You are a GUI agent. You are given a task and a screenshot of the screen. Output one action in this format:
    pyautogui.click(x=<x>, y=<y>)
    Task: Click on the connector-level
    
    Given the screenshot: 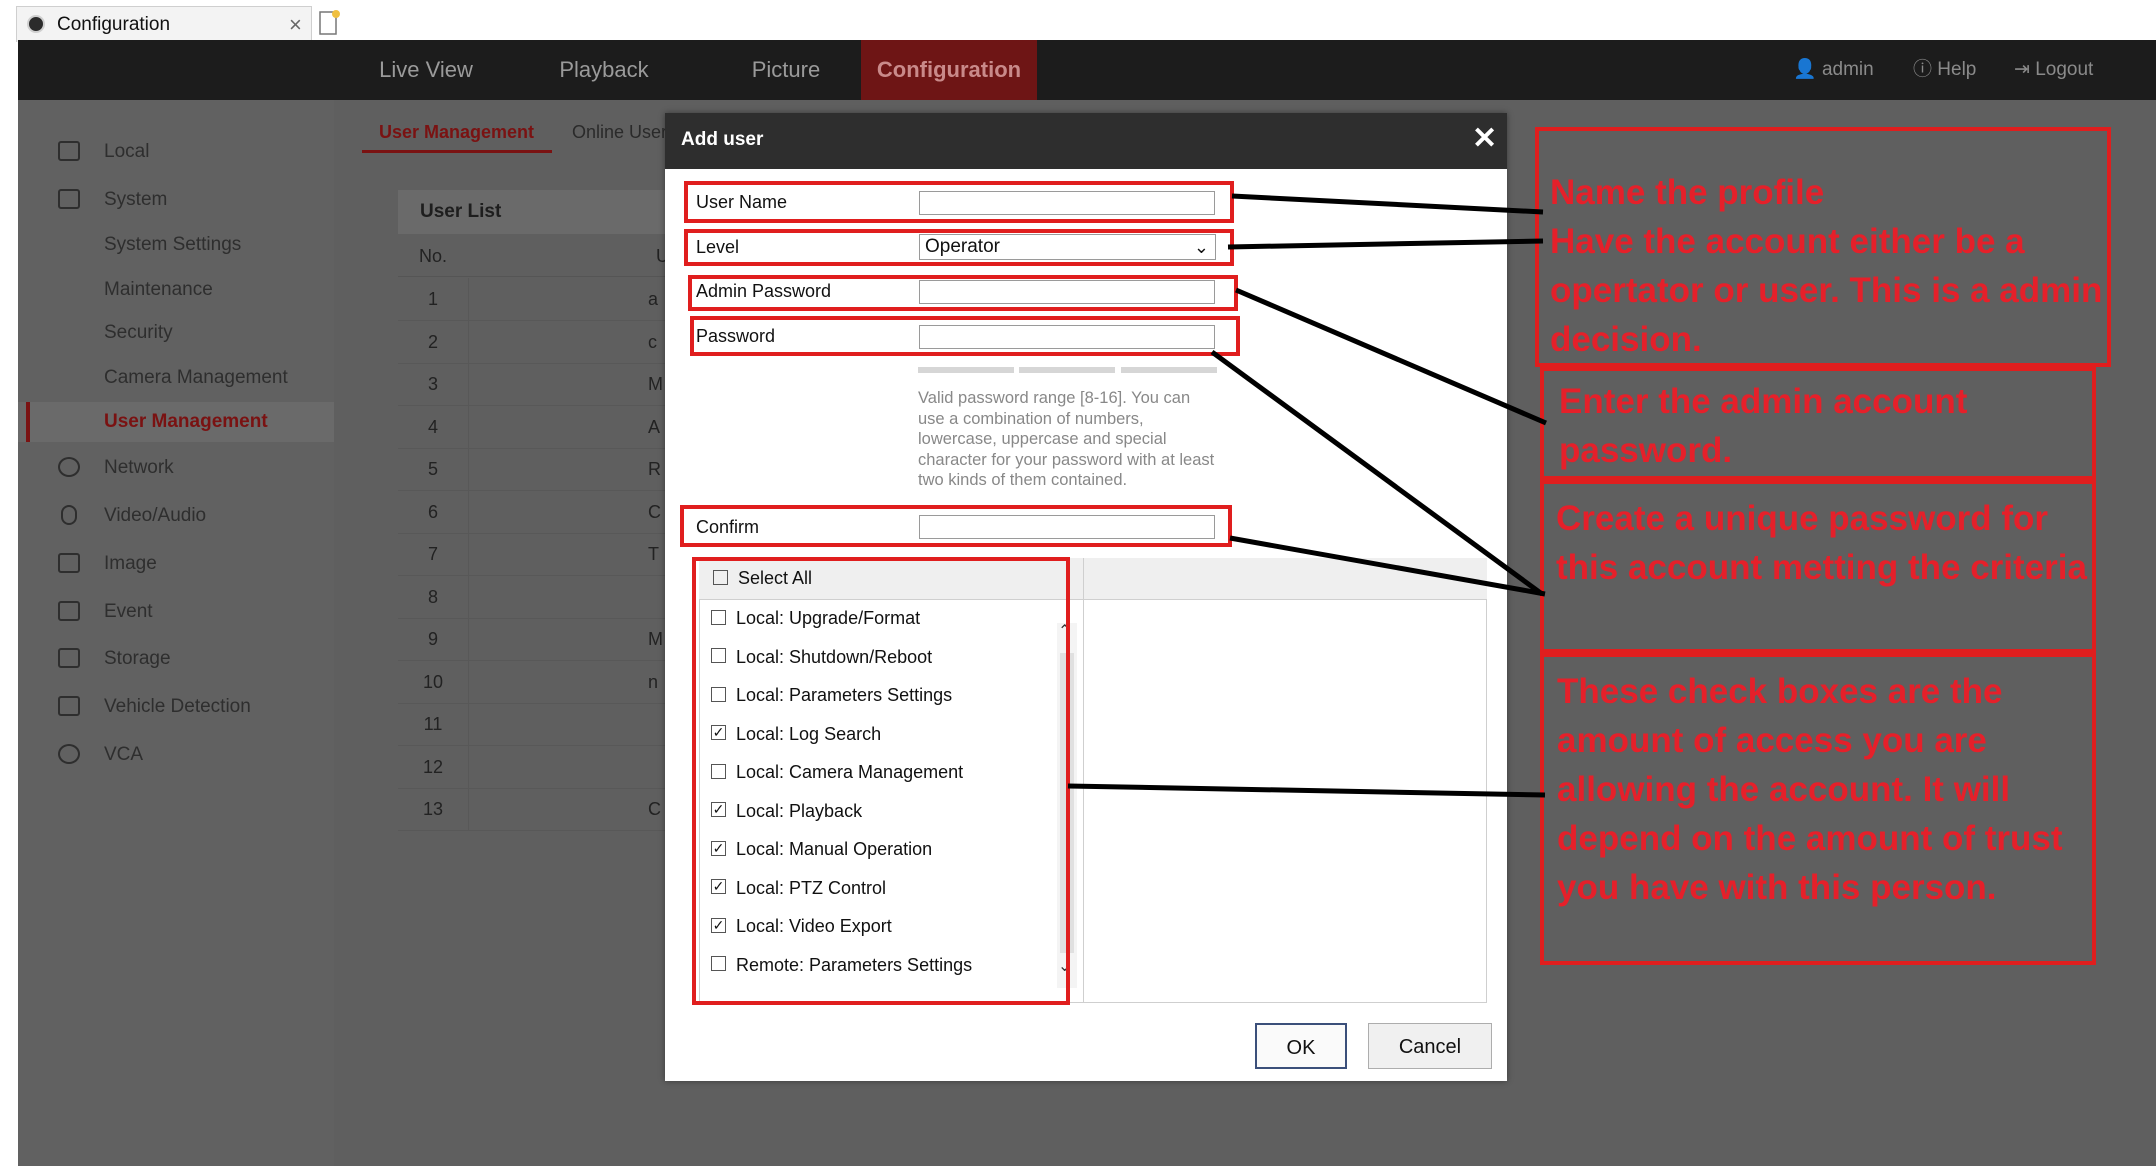 What is the action you would take?
    pyautogui.click(x=1385, y=244)
    